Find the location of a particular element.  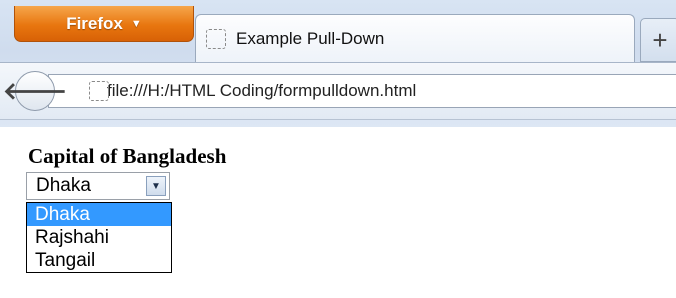

plus-icon: + is located at coordinates (660, 39).